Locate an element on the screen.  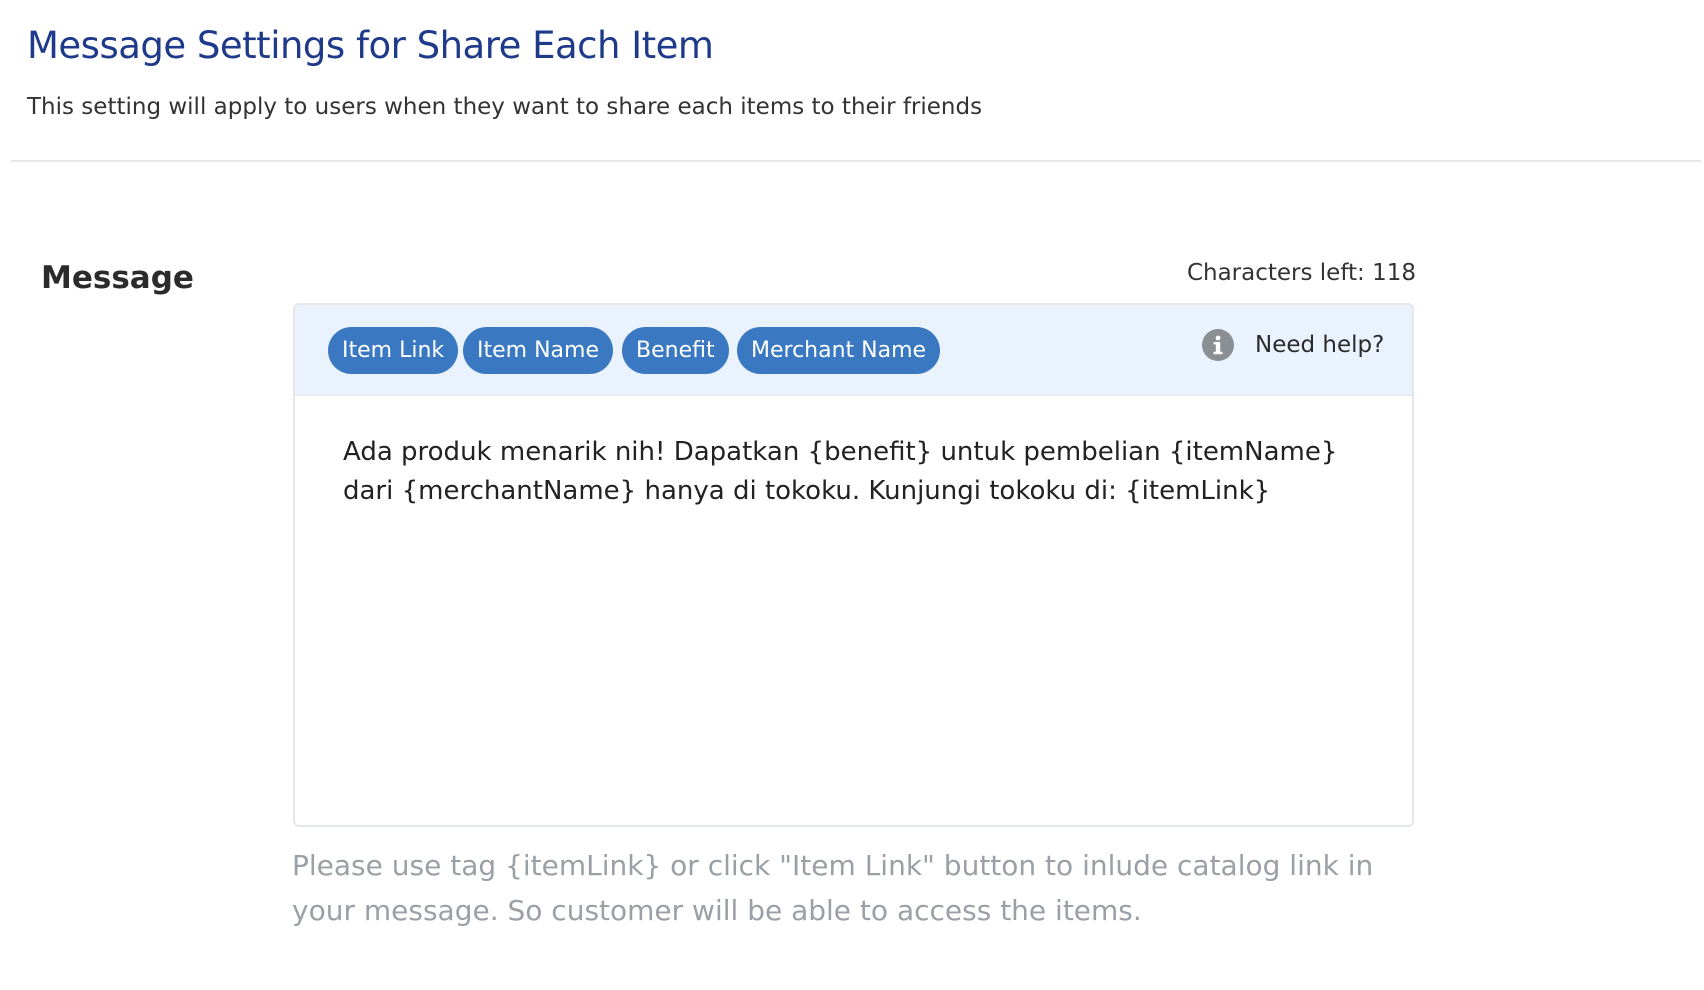
merchant-name-tag-button: Merchant Name is located at coordinates (839, 350).